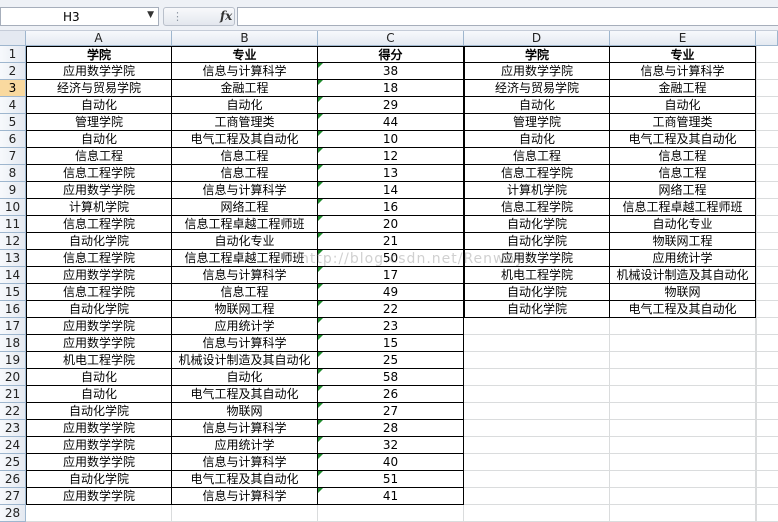  What do you see at coordinates (537, 122) in the screenshot?
I see `table-cell: 管理学院` at bounding box center [537, 122].